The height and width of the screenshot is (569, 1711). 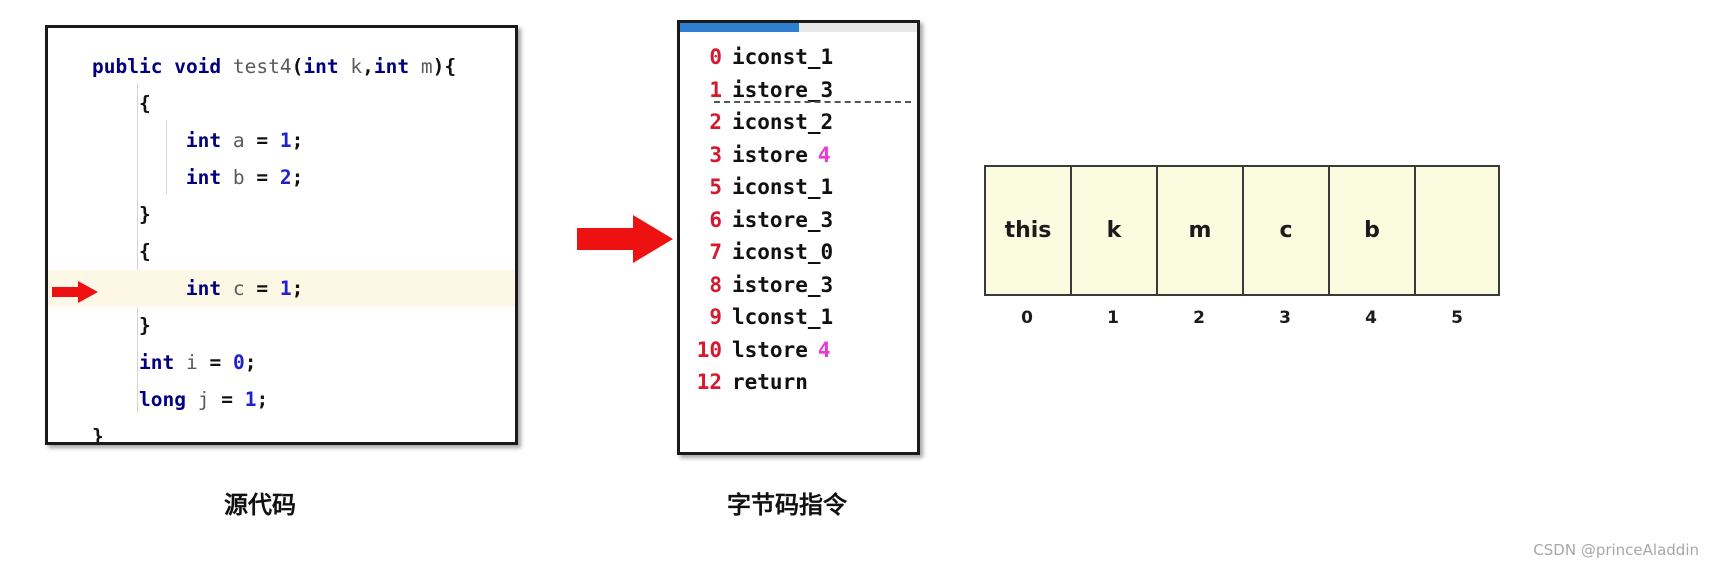 I want to click on code-token-id: b, so click(x=238, y=177).